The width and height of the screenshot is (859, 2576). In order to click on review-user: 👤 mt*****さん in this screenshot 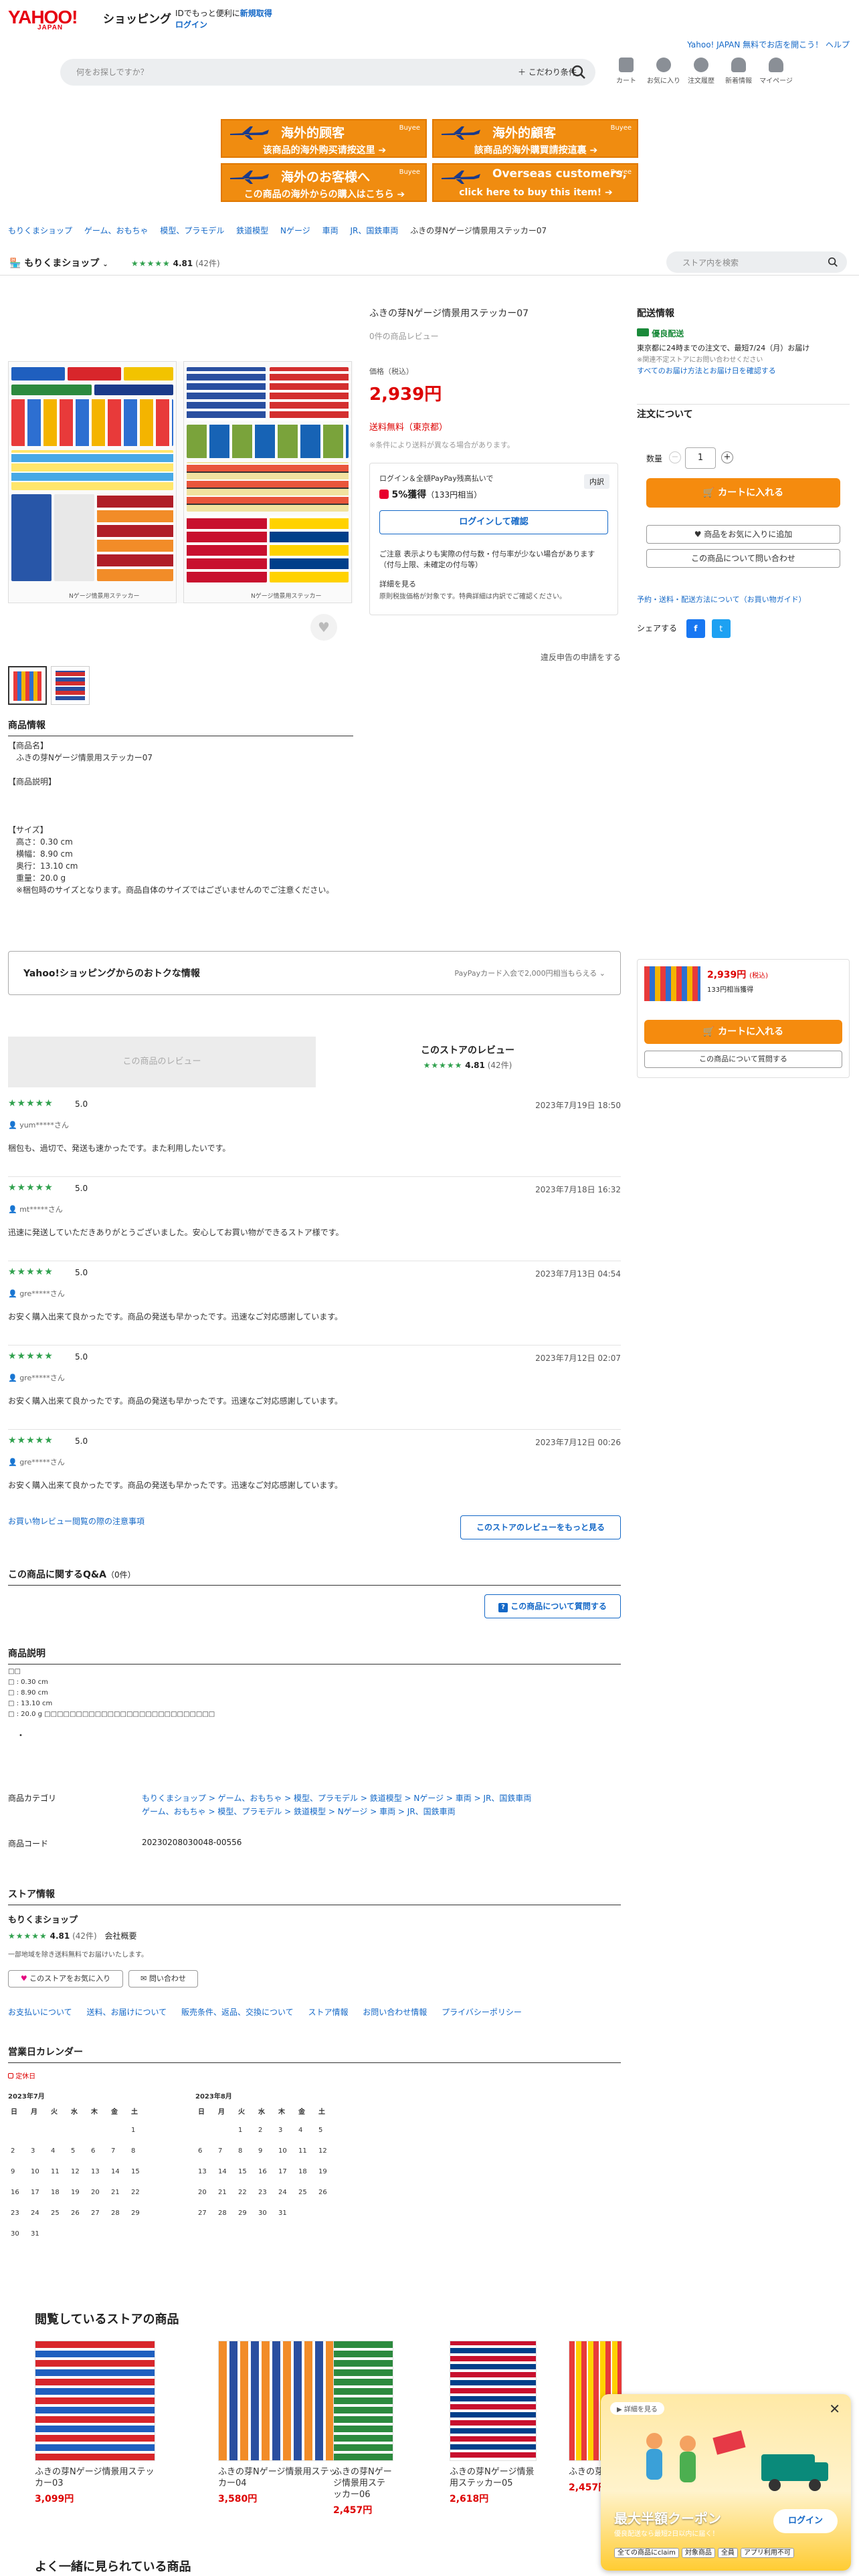, I will do `click(35, 1209)`.